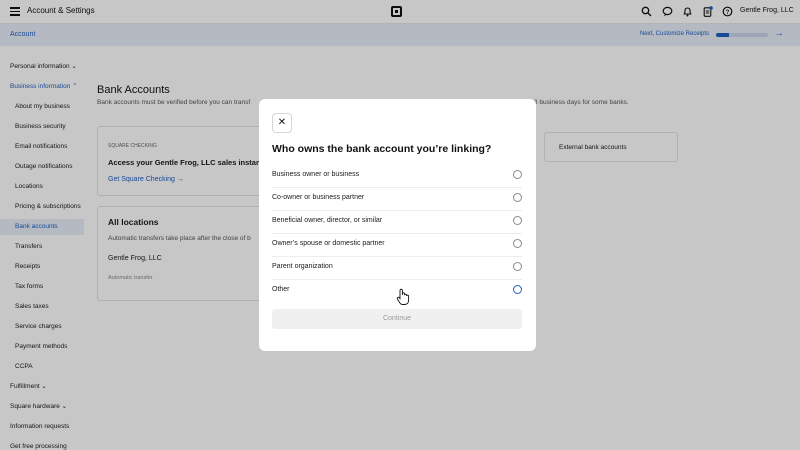  I want to click on option-label: Owner’s spouse or domestic partner, so click(328, 243).